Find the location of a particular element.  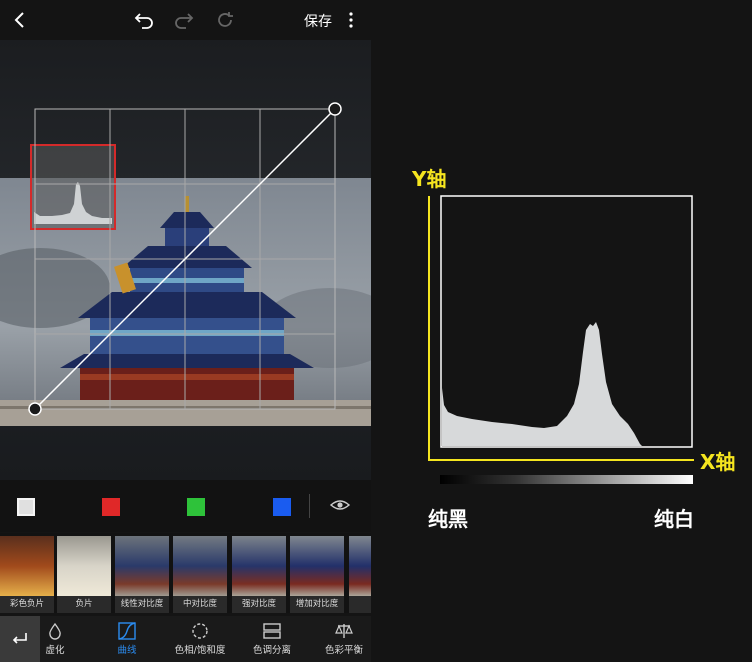

pure-black-label: 纯黑 is located at coordinates (448, 519).